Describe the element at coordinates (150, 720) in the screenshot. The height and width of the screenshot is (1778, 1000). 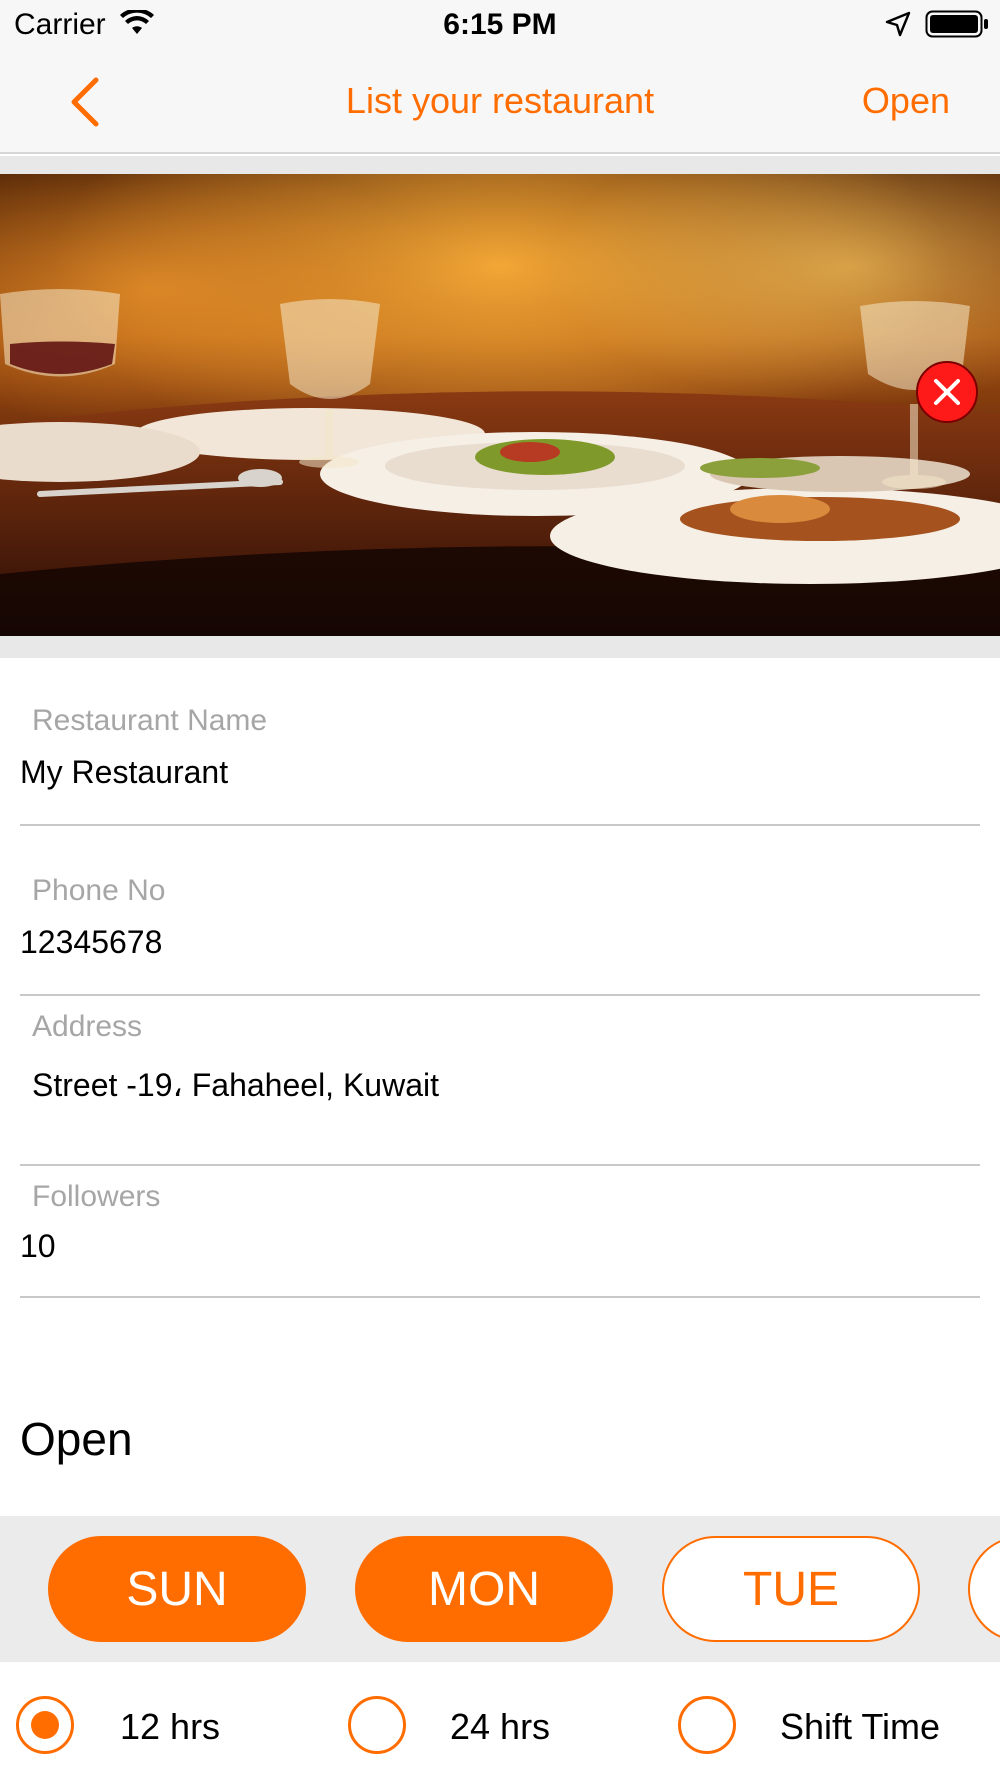
I see `restaurant-name-label: Restaurant Name` at that location.